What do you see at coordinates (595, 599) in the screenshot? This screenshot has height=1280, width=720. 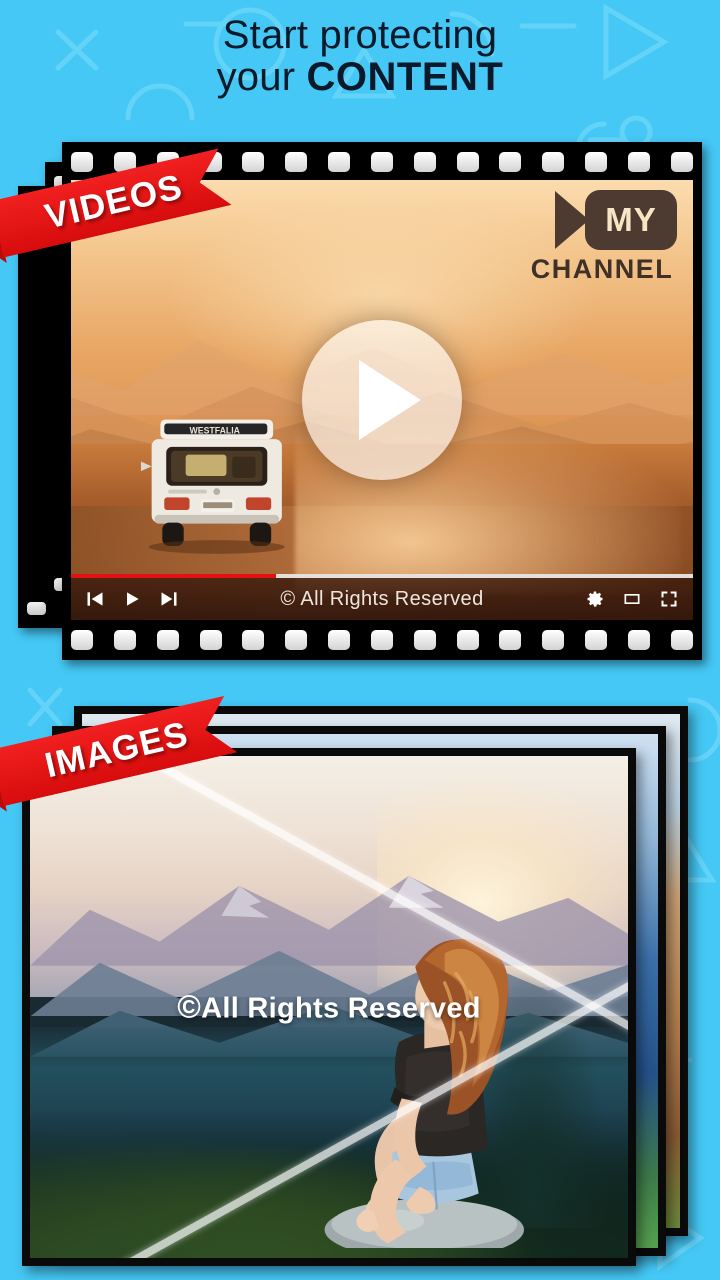 I see `settings-gear-icon` at bounding box center [595, 599].